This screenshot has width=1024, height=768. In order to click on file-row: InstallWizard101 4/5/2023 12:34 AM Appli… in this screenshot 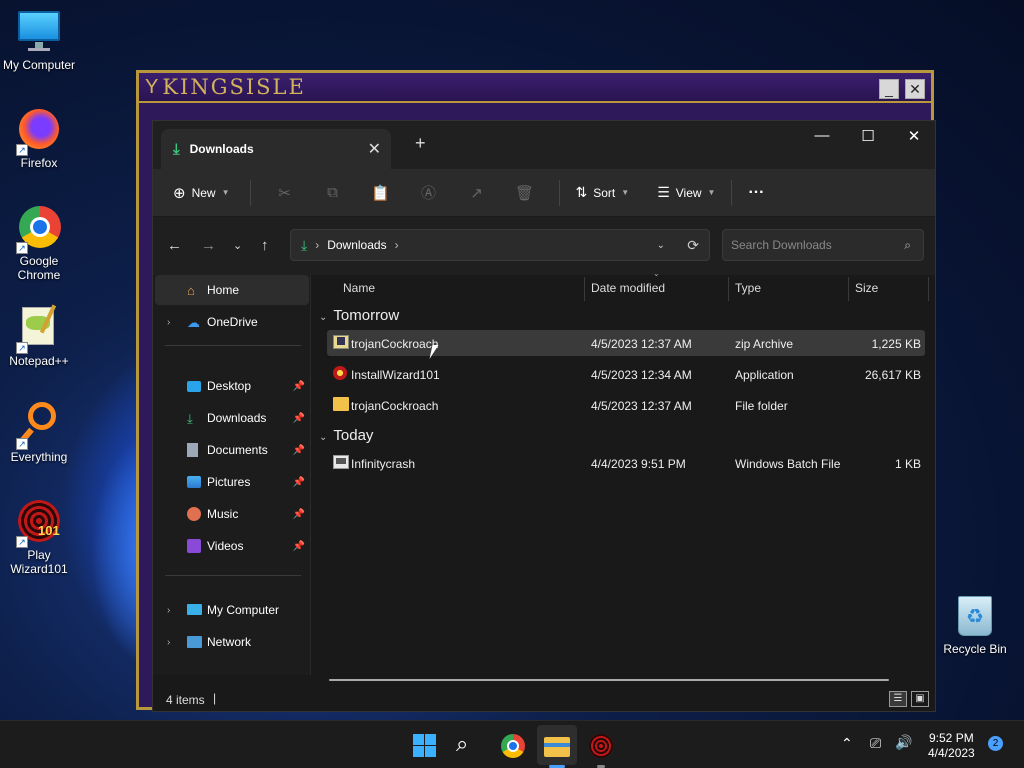, I will do `click(626, 374)`.